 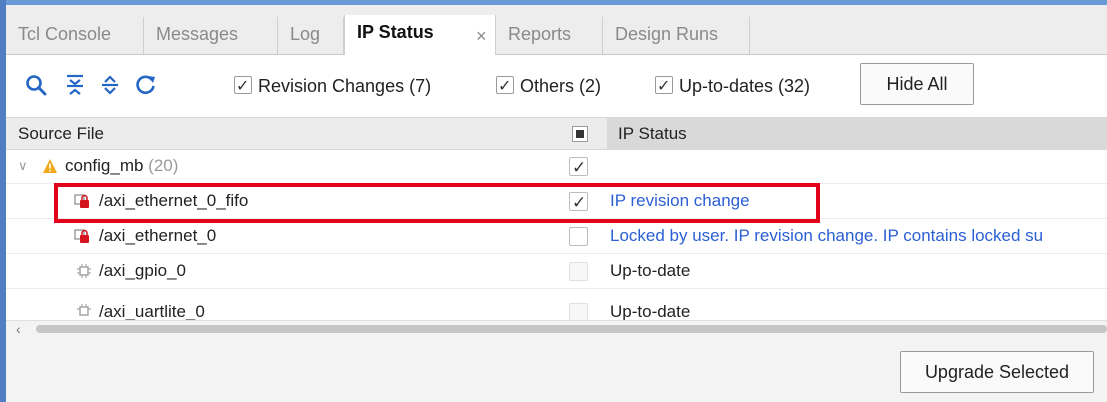 I want to click on table-row: ∨ config_mb (20), so click(x=556, y=167).